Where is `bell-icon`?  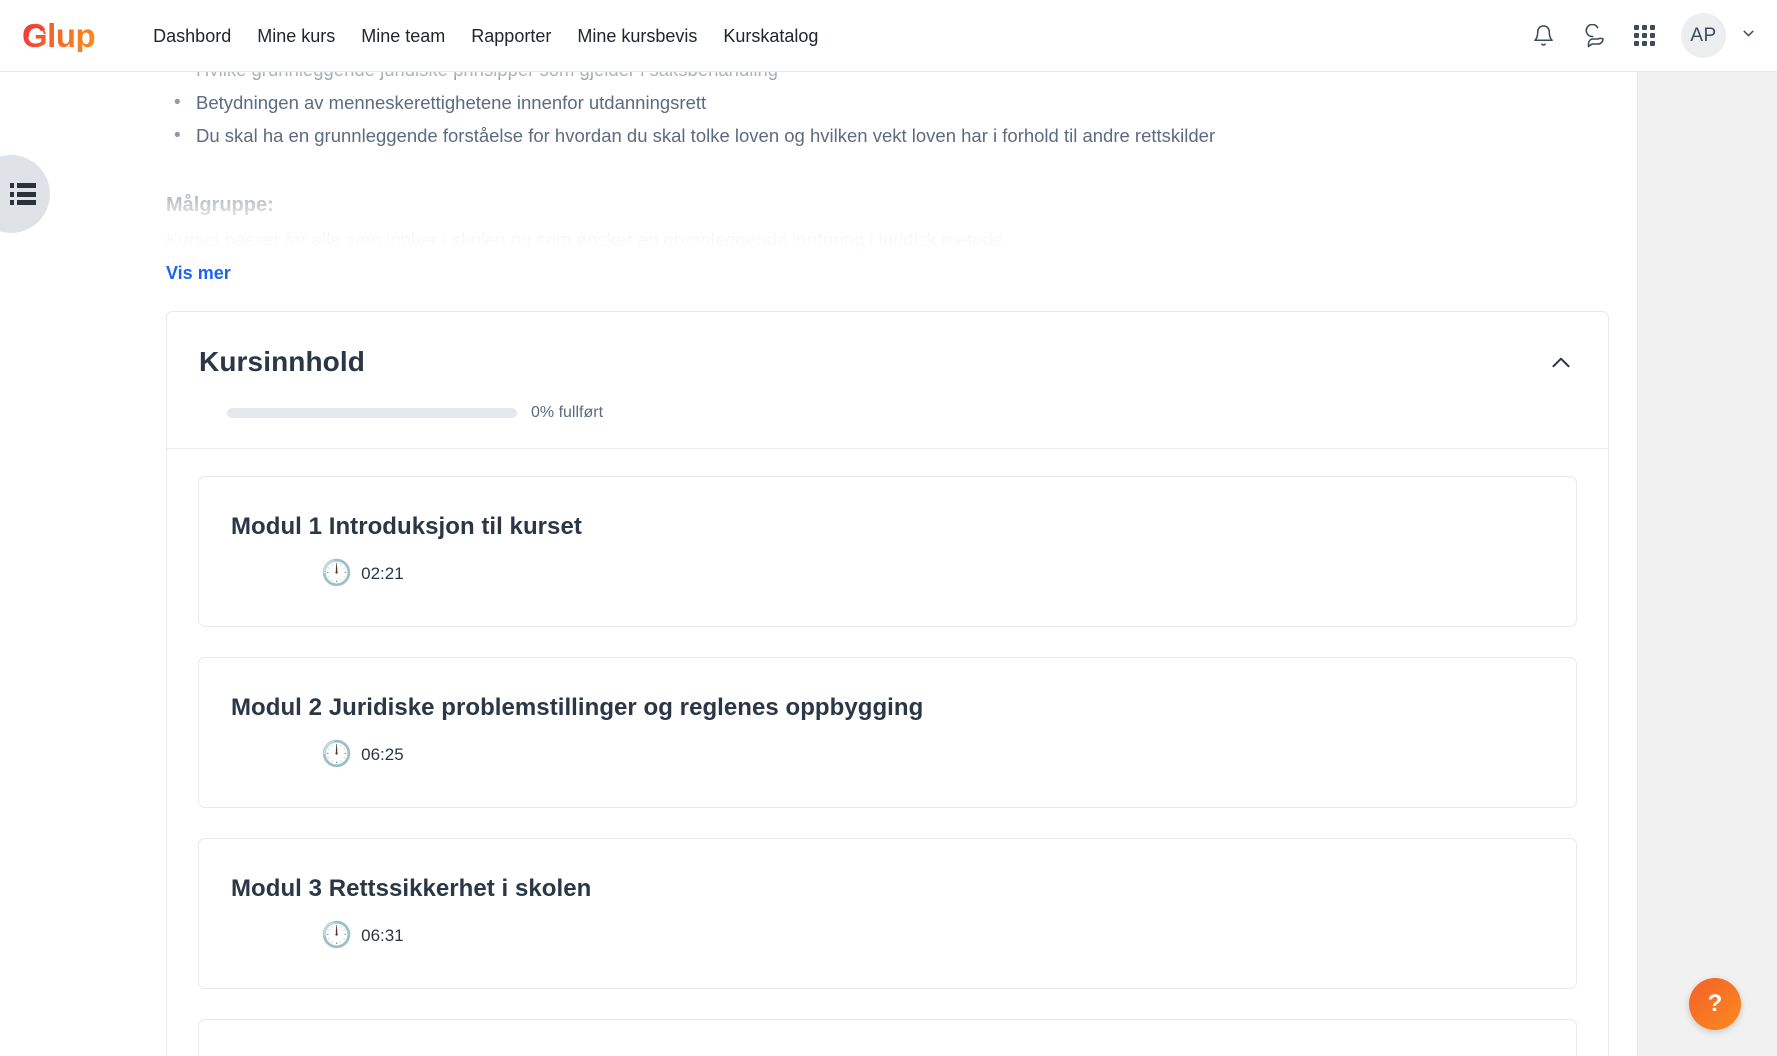 bell-icon is located at coordinates (1543, 36).